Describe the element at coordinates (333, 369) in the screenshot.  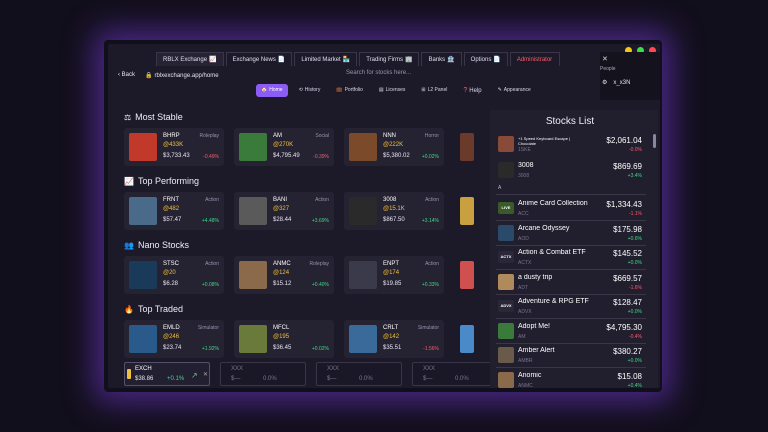
I see `ticker-name: XXX` at that location.